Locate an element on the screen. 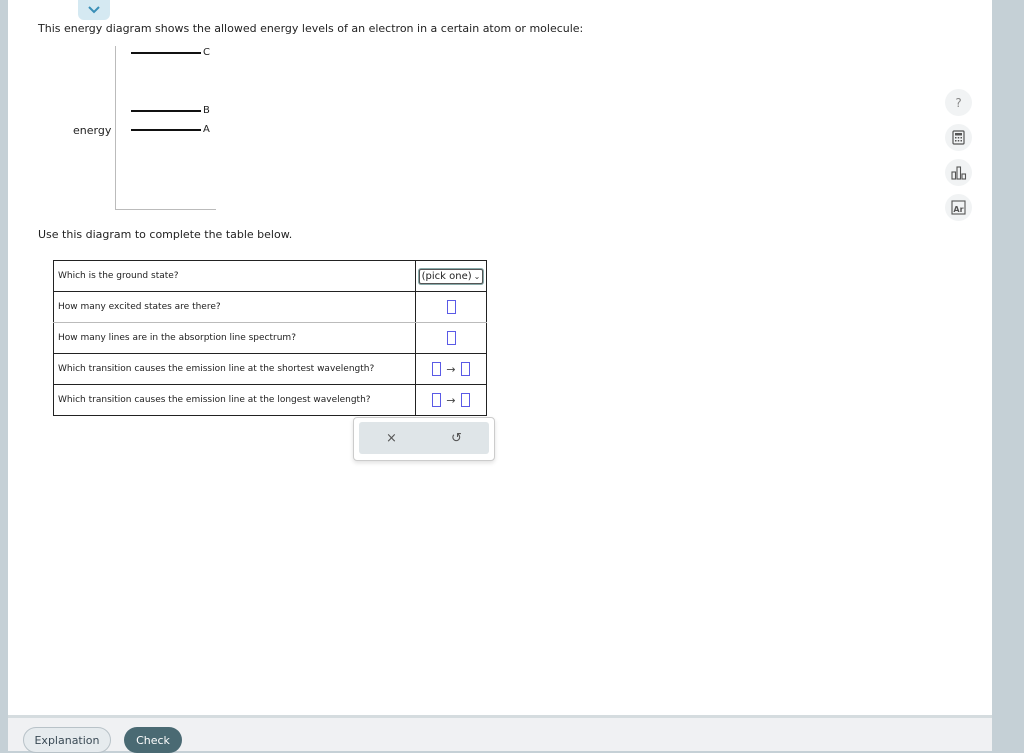 This screenshot has height=753, width=1024. chevron-down-icon is located at coordinates (94, 10).